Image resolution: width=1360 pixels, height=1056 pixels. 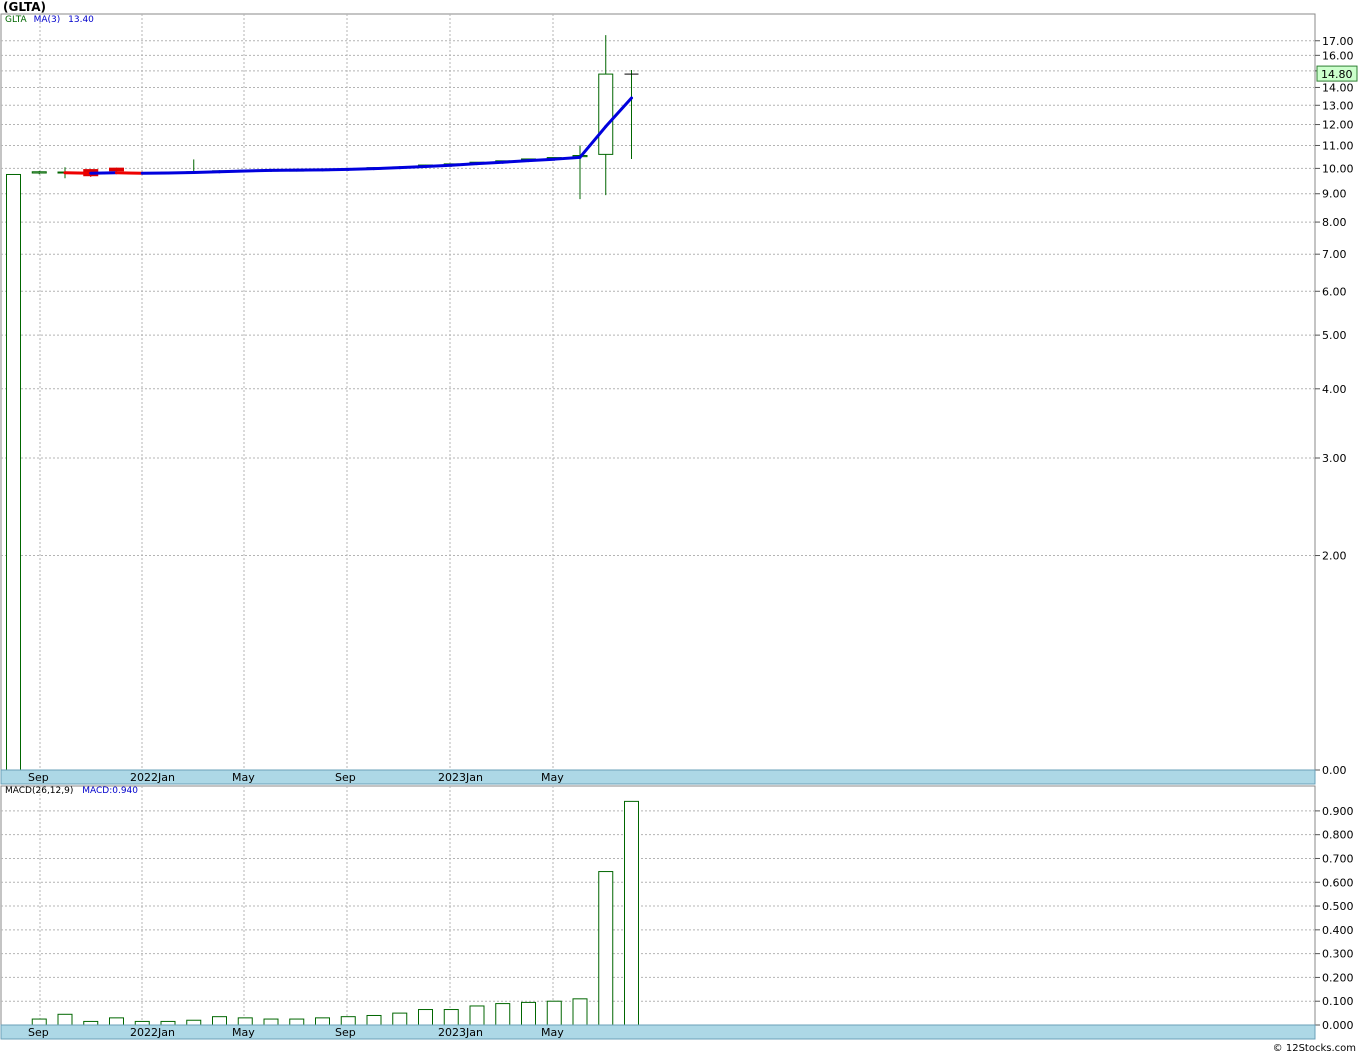 I want to click on price-y-tick-label: 9.00, so click(x=1334, y=194).